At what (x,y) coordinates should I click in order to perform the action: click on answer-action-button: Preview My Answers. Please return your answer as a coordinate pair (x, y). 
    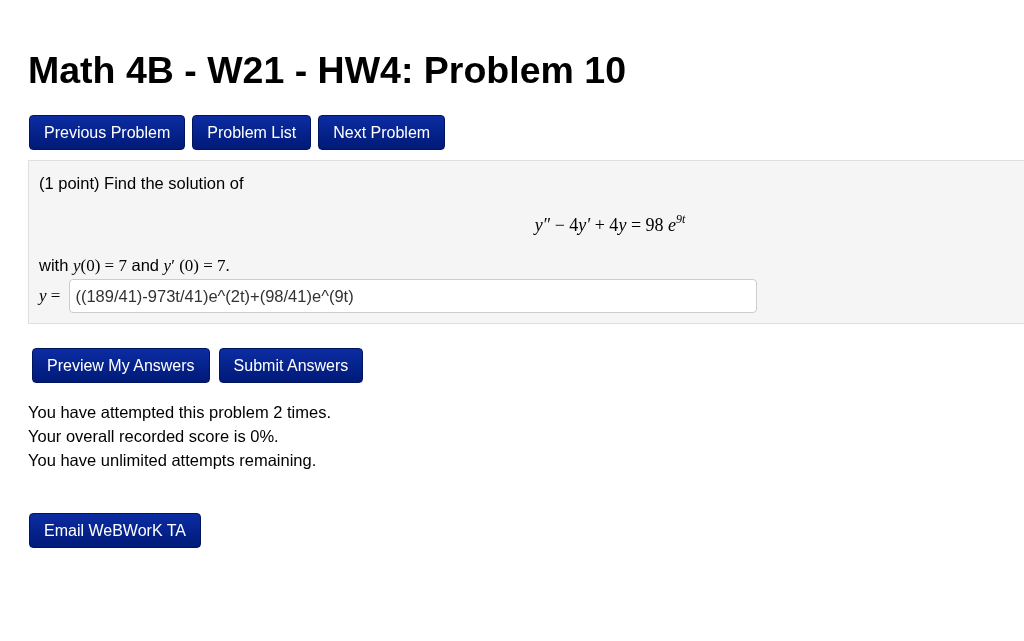
    Looking at the image, I should click on (121, 365).